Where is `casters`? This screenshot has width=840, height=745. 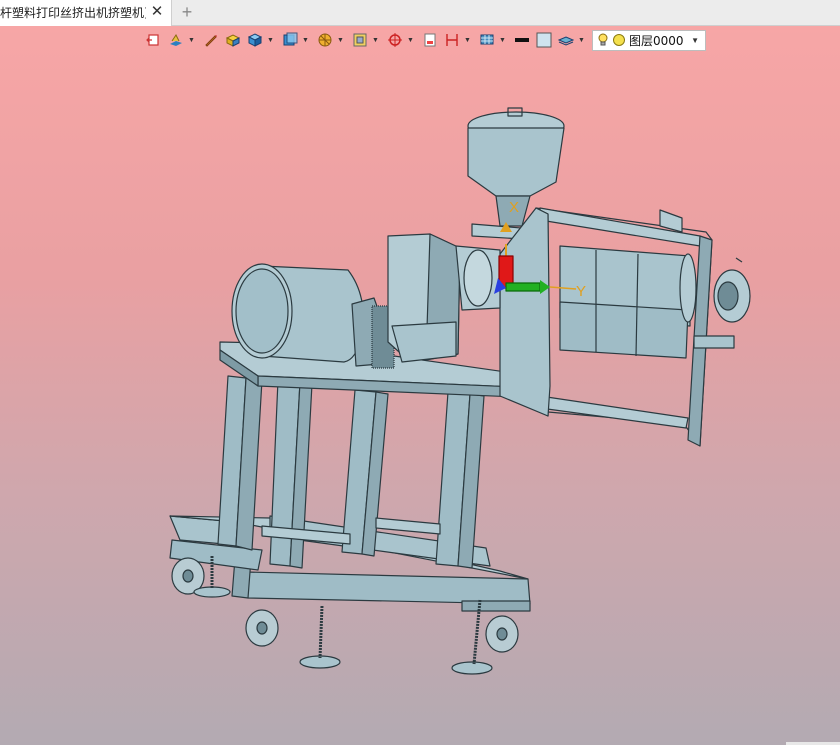 casters is located at coordinates (345, 615).